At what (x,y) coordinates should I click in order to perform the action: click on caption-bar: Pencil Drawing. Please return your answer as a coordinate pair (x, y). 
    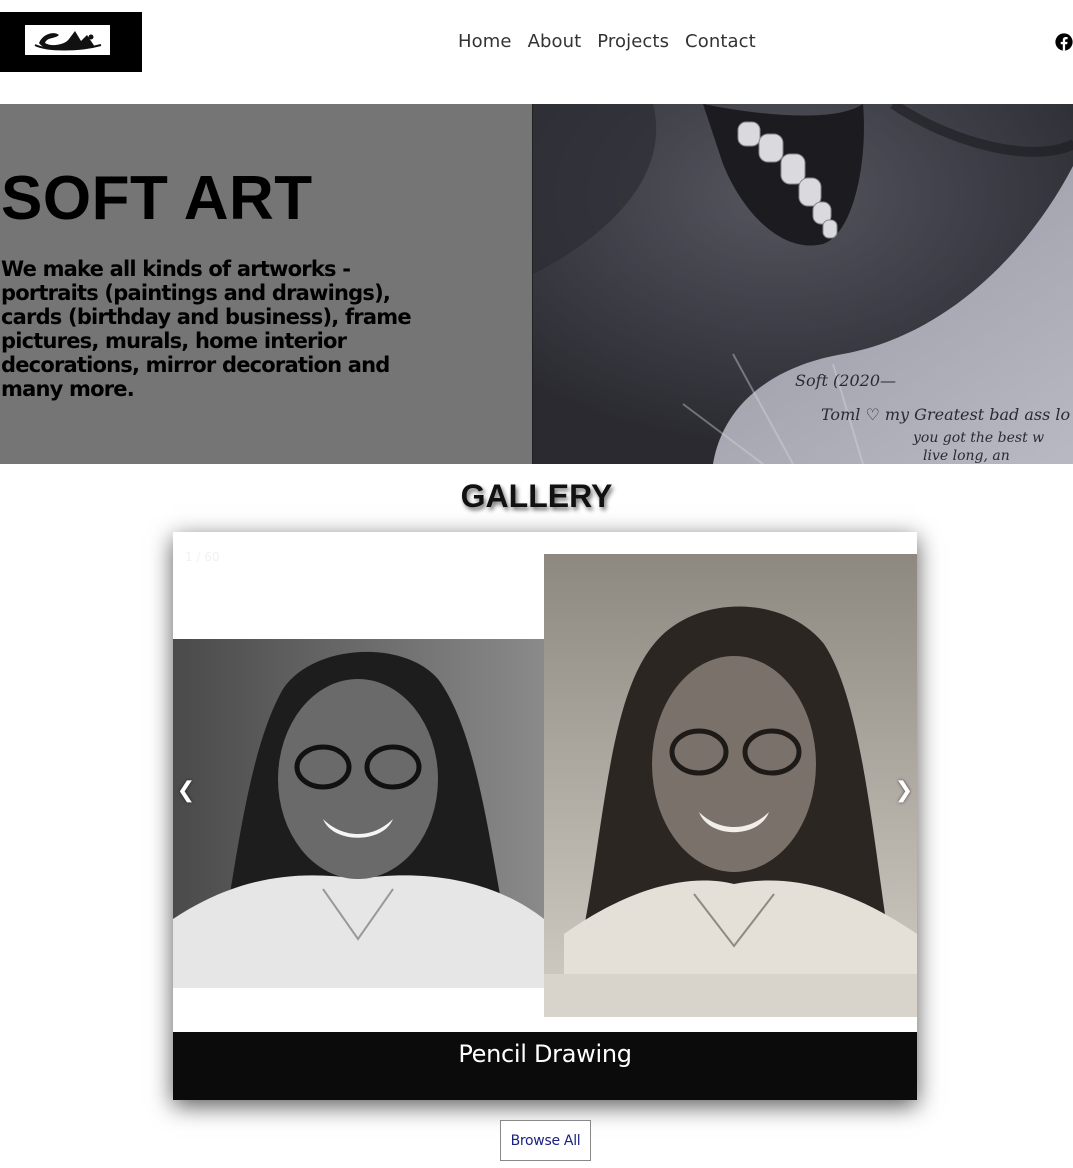
    Looking at the image, I should click on (545, 1066).